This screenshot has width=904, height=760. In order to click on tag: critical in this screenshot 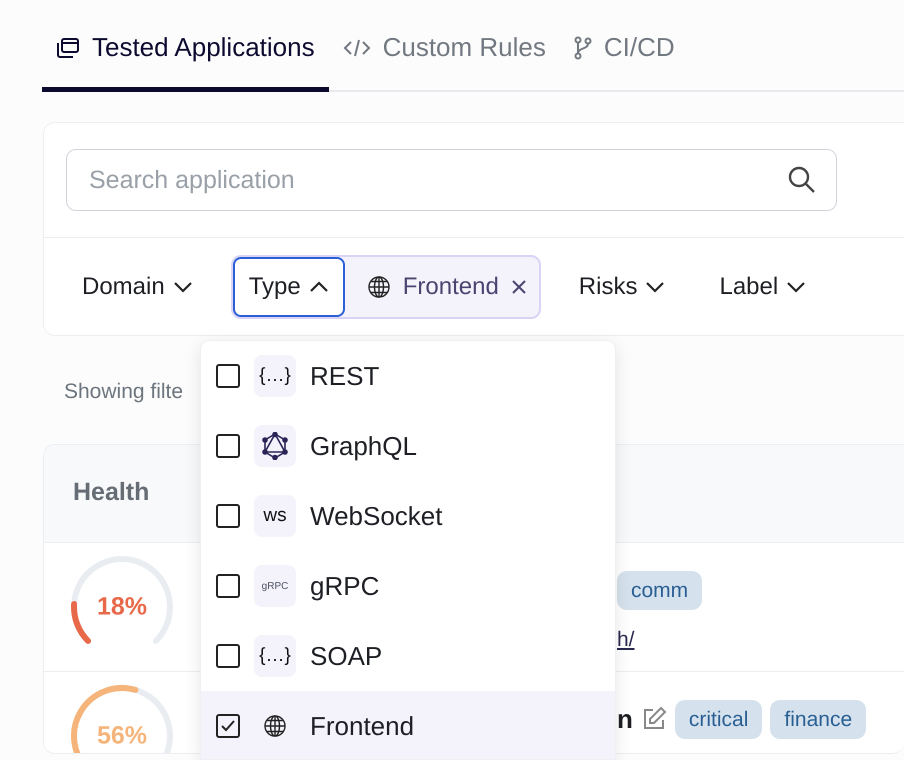, I will do `click(718, 719)`.